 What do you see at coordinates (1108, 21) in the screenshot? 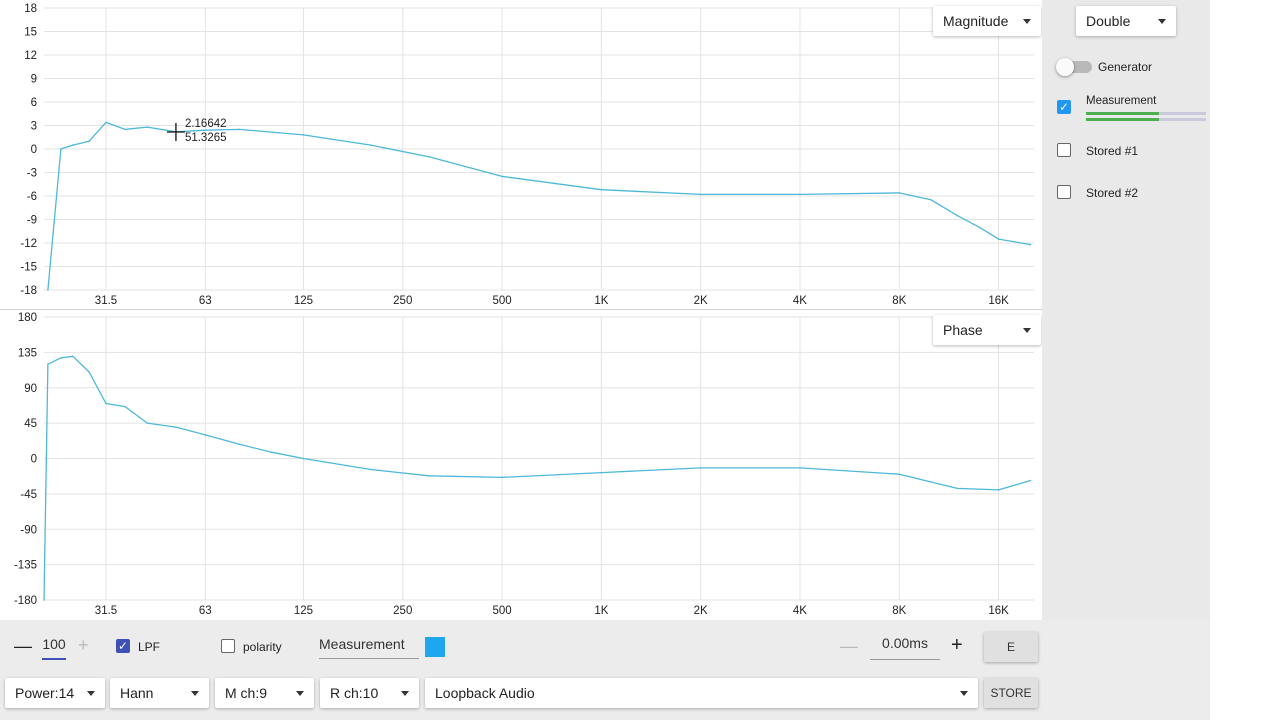
I see `mode-dropdown-label: Double` at bounding box center [1108, 21].